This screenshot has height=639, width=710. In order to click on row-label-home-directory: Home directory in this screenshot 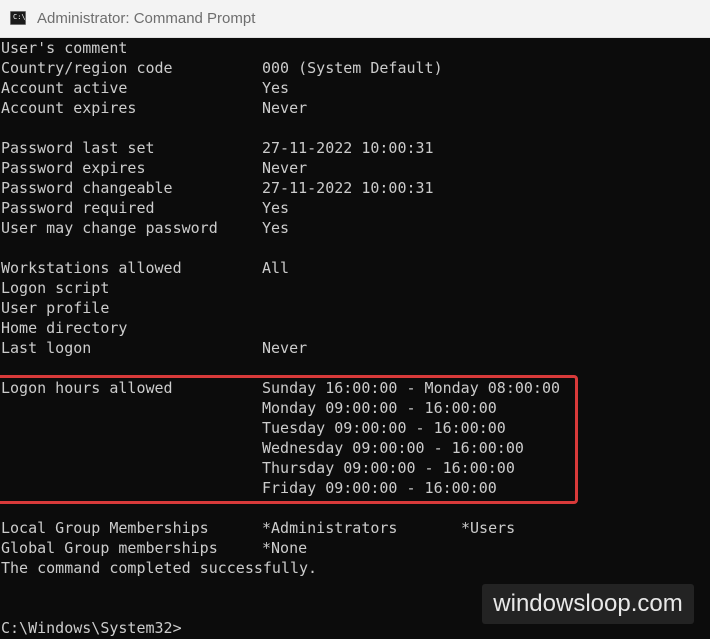, I will do `click(64, 328)`.